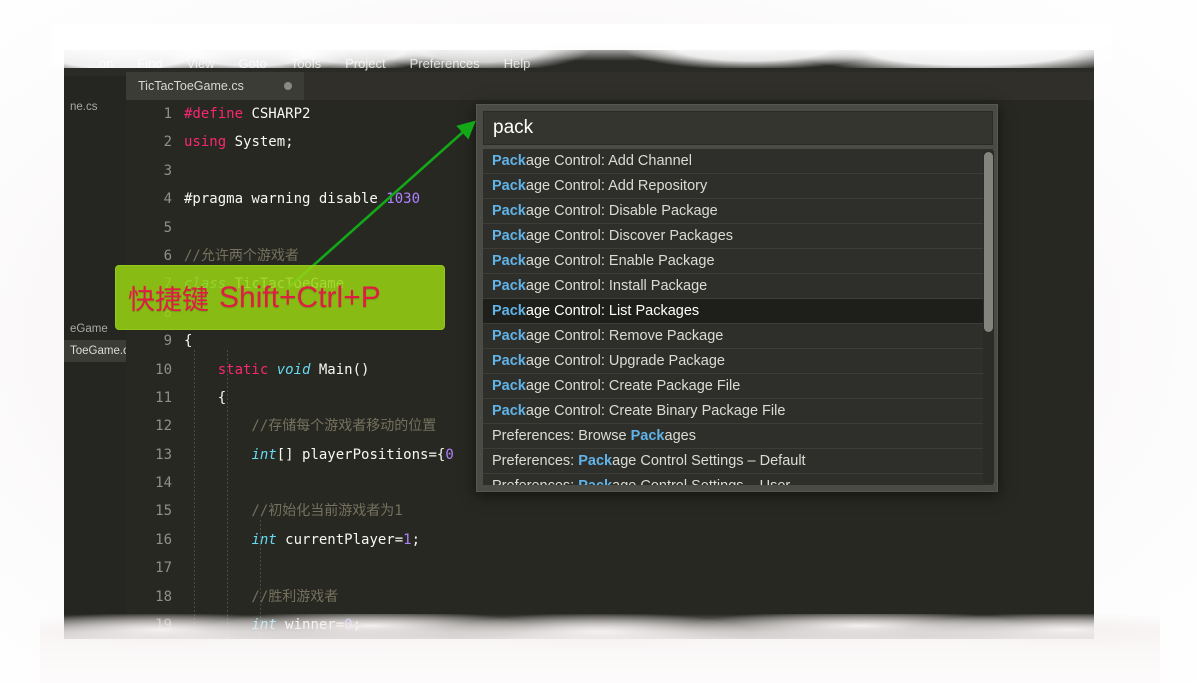 Image resolution: width=1197 pixels, height=683 pixels. Describe the element at coordinates (149, 63) in the screenshot. I see `menu-item-find: Find` at that location.